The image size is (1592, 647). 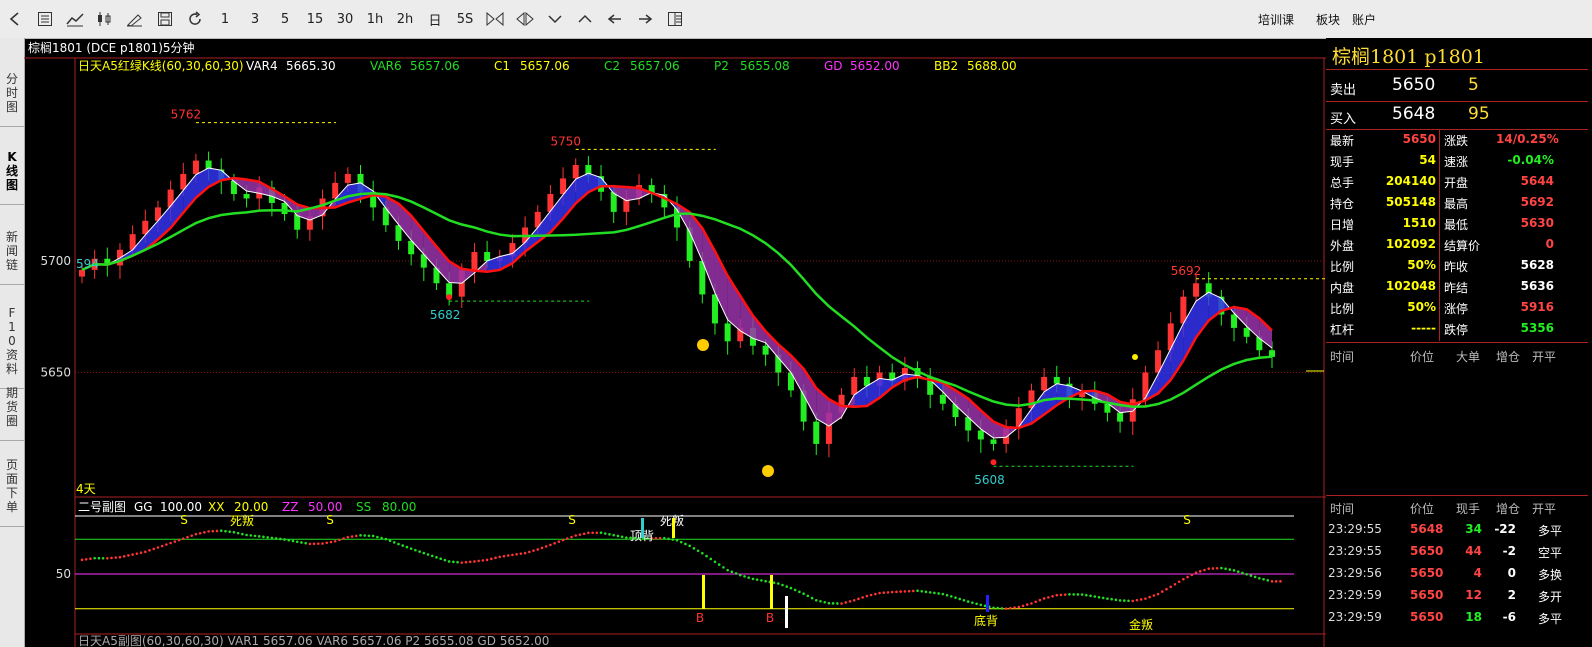 What do you see at coordinates (399, 507) in the screenshot?
I see `subchart-param-value: 80.00` at bounding box center [399, 507].